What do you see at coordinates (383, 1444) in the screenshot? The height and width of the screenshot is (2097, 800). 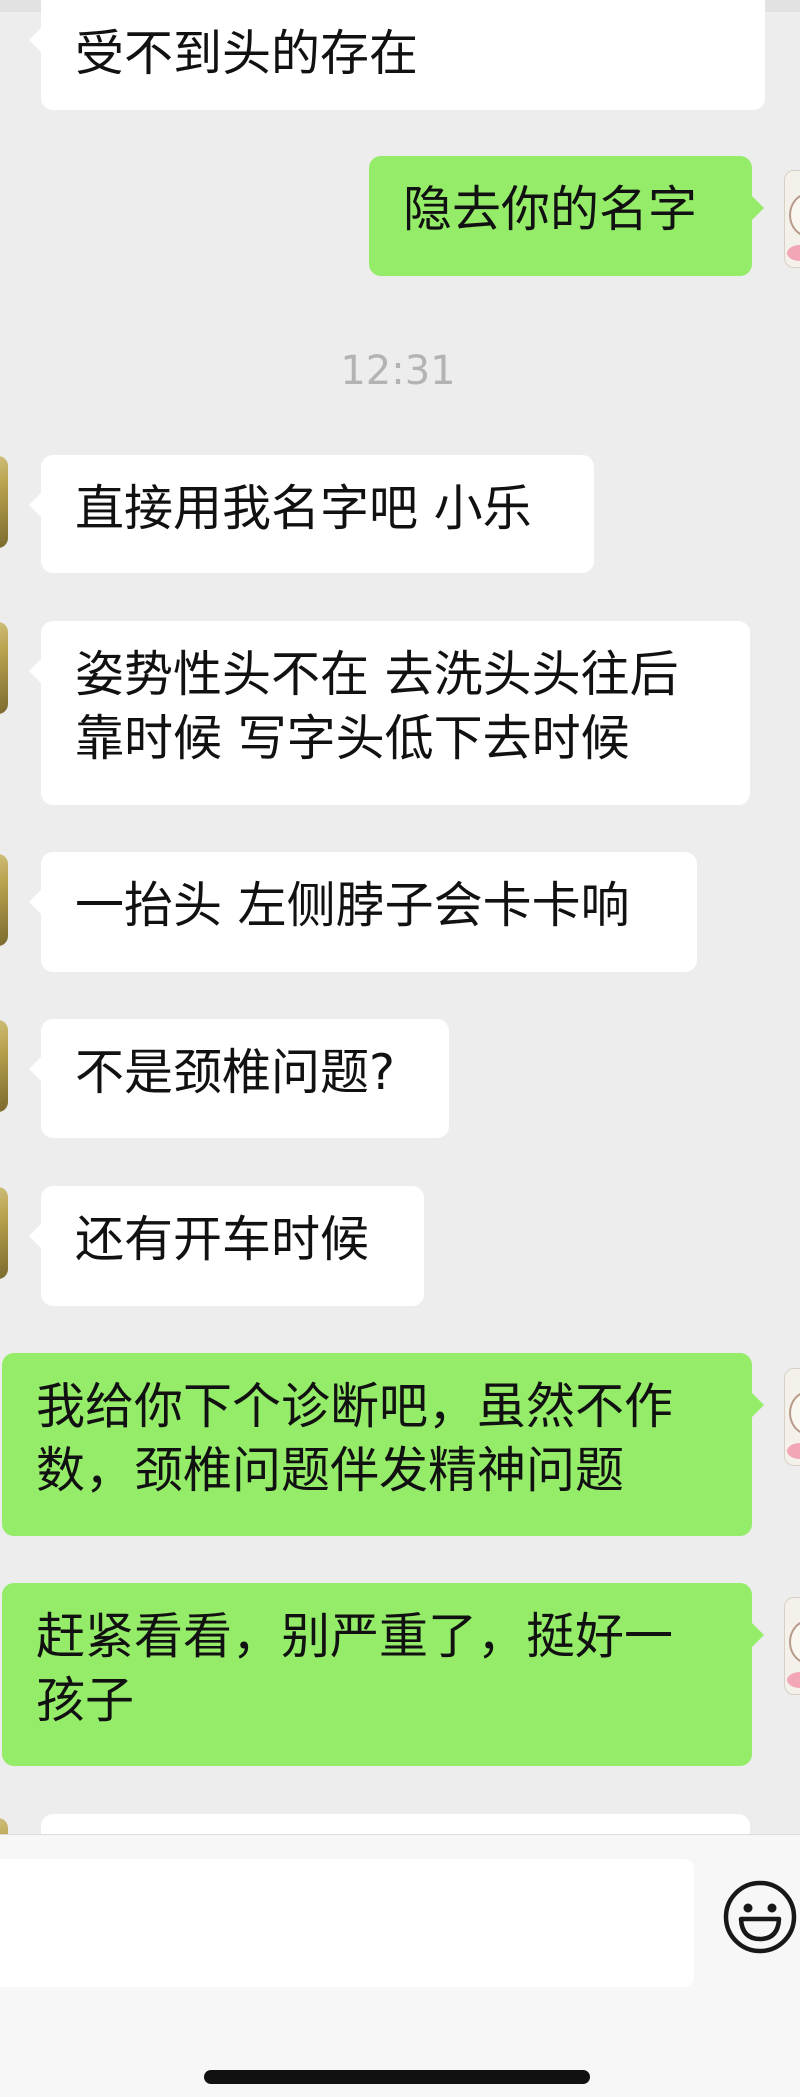 I see `message-bubble-outgoing: 我给你下个诊断吧，虽然不作 数，颈椎问题伴发精神问题` at bounding box center [383, 1444].